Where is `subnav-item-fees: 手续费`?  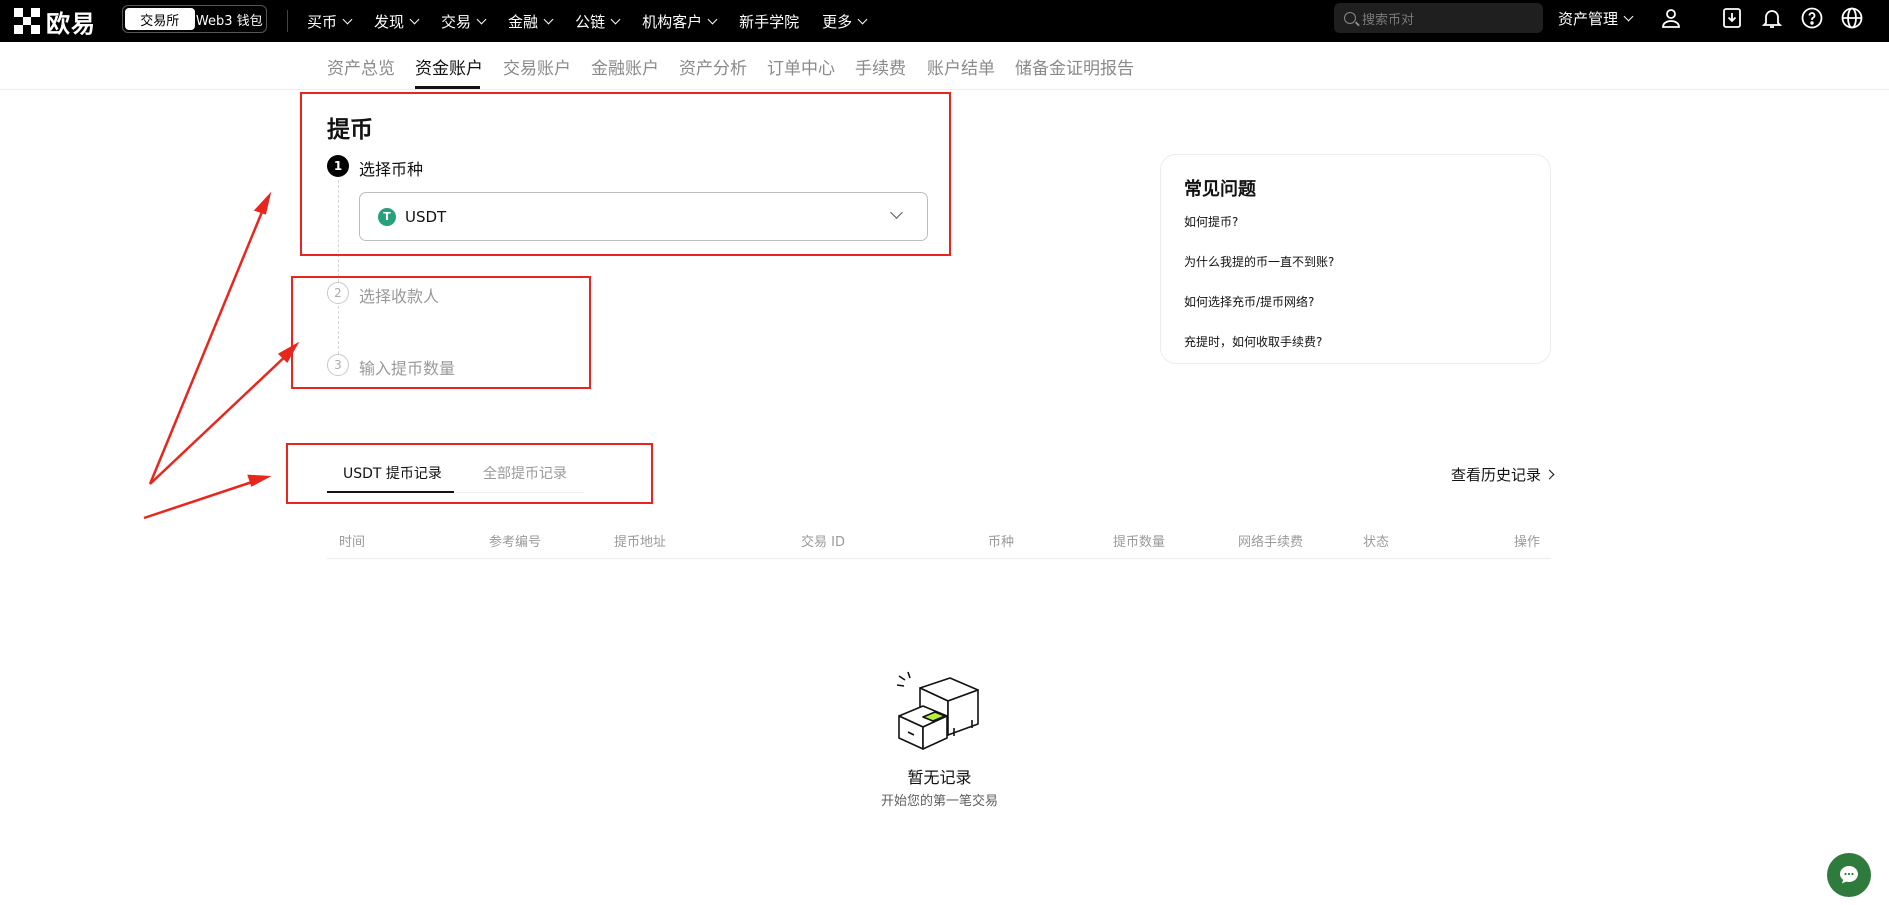
subnav-item-fees: 手续费 is located at coordinates (880, 66).